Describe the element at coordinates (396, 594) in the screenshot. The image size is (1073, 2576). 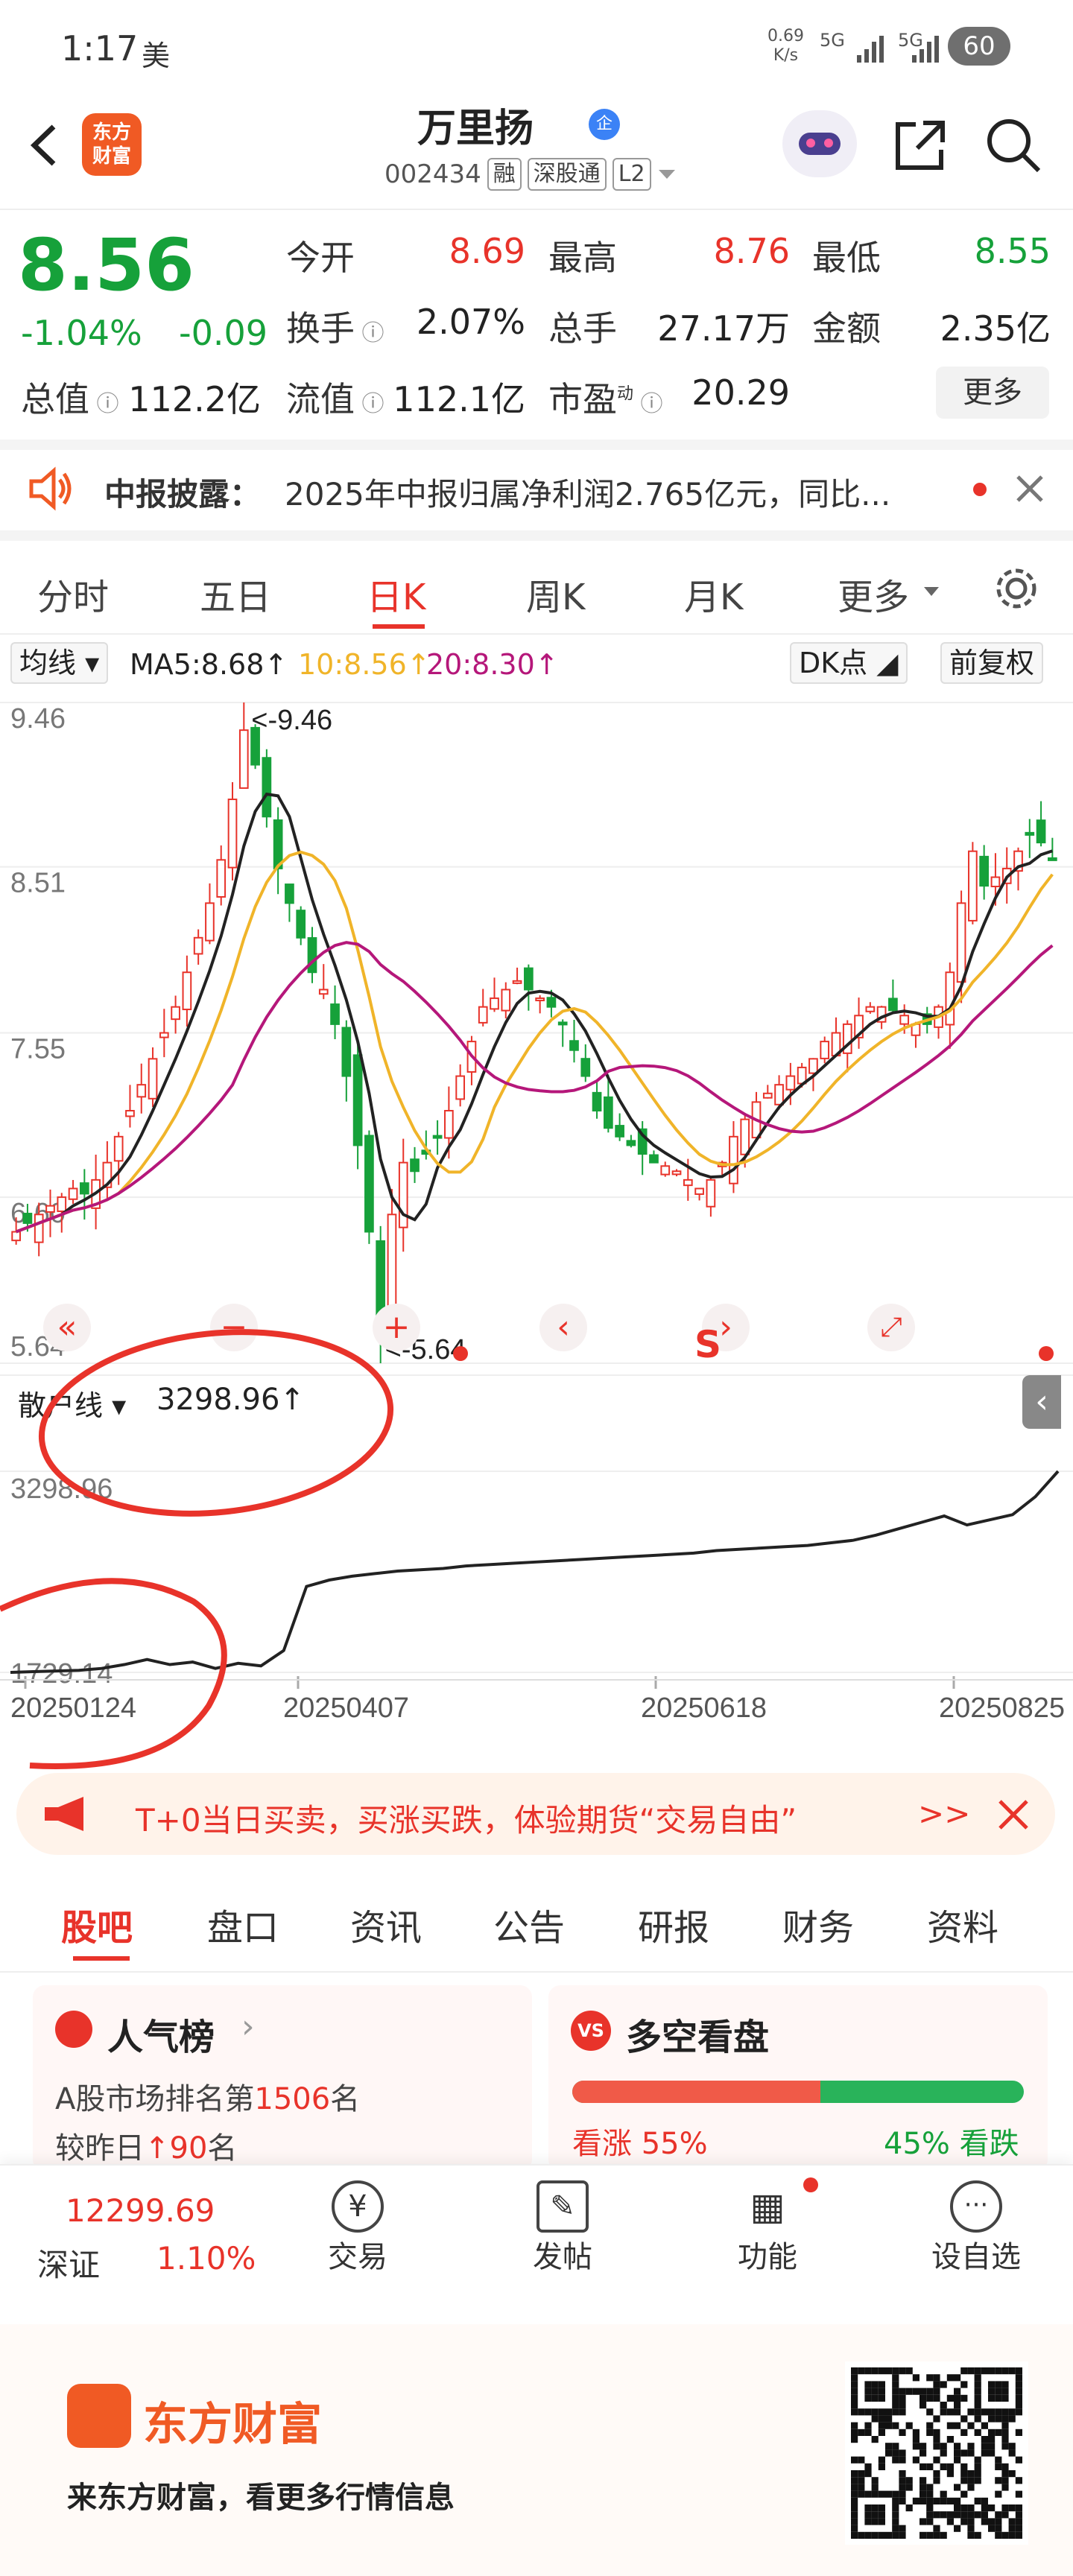
I see `tab-daily-k: 日K` at that location.